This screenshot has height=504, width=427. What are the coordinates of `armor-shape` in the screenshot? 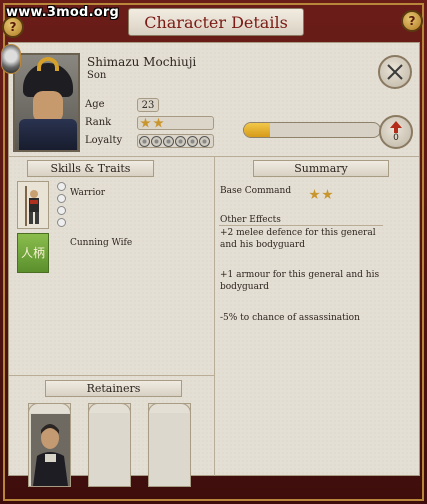 It's located at (48, 134).